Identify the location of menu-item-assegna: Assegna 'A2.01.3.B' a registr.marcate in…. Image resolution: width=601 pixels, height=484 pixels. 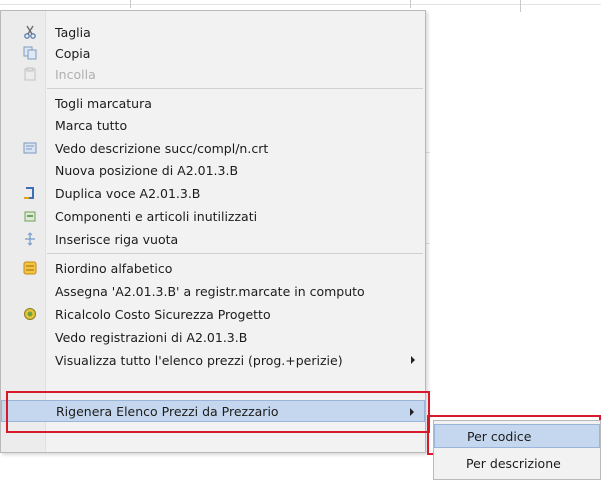
(213, 291).